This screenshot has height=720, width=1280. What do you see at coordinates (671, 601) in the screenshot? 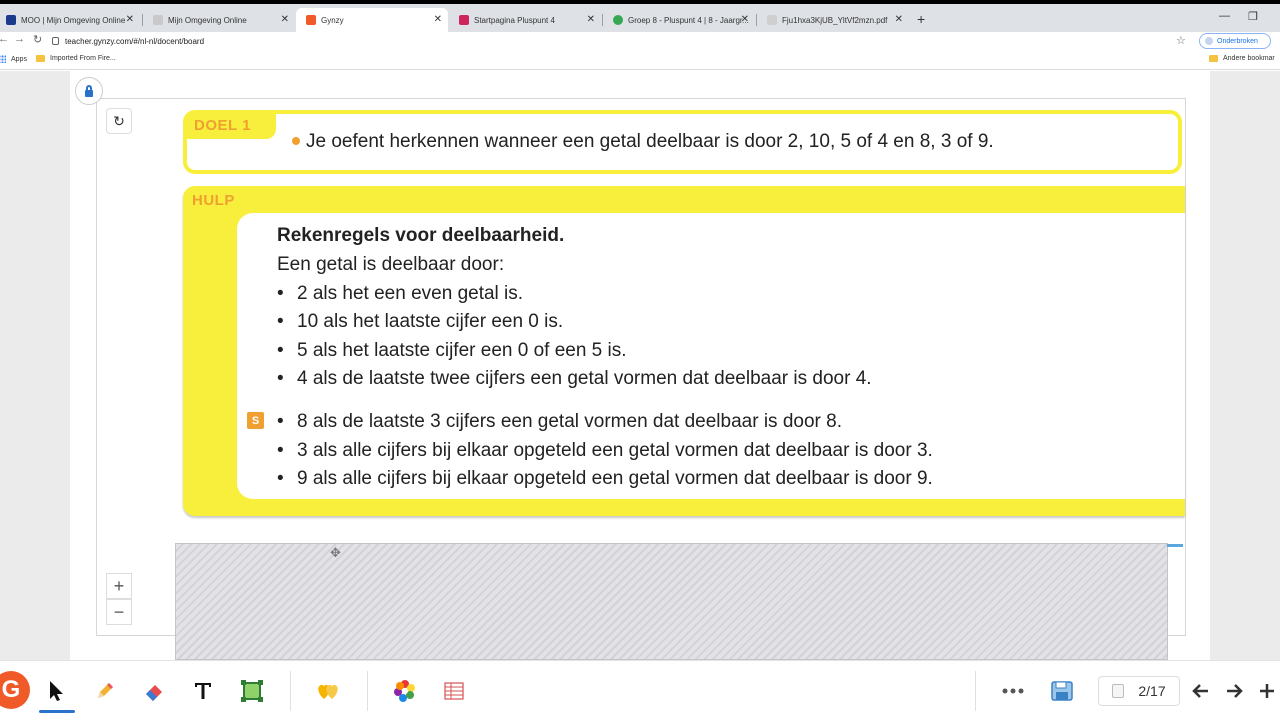
I see `screen-cover-panel` at bounding box center [671, 601].